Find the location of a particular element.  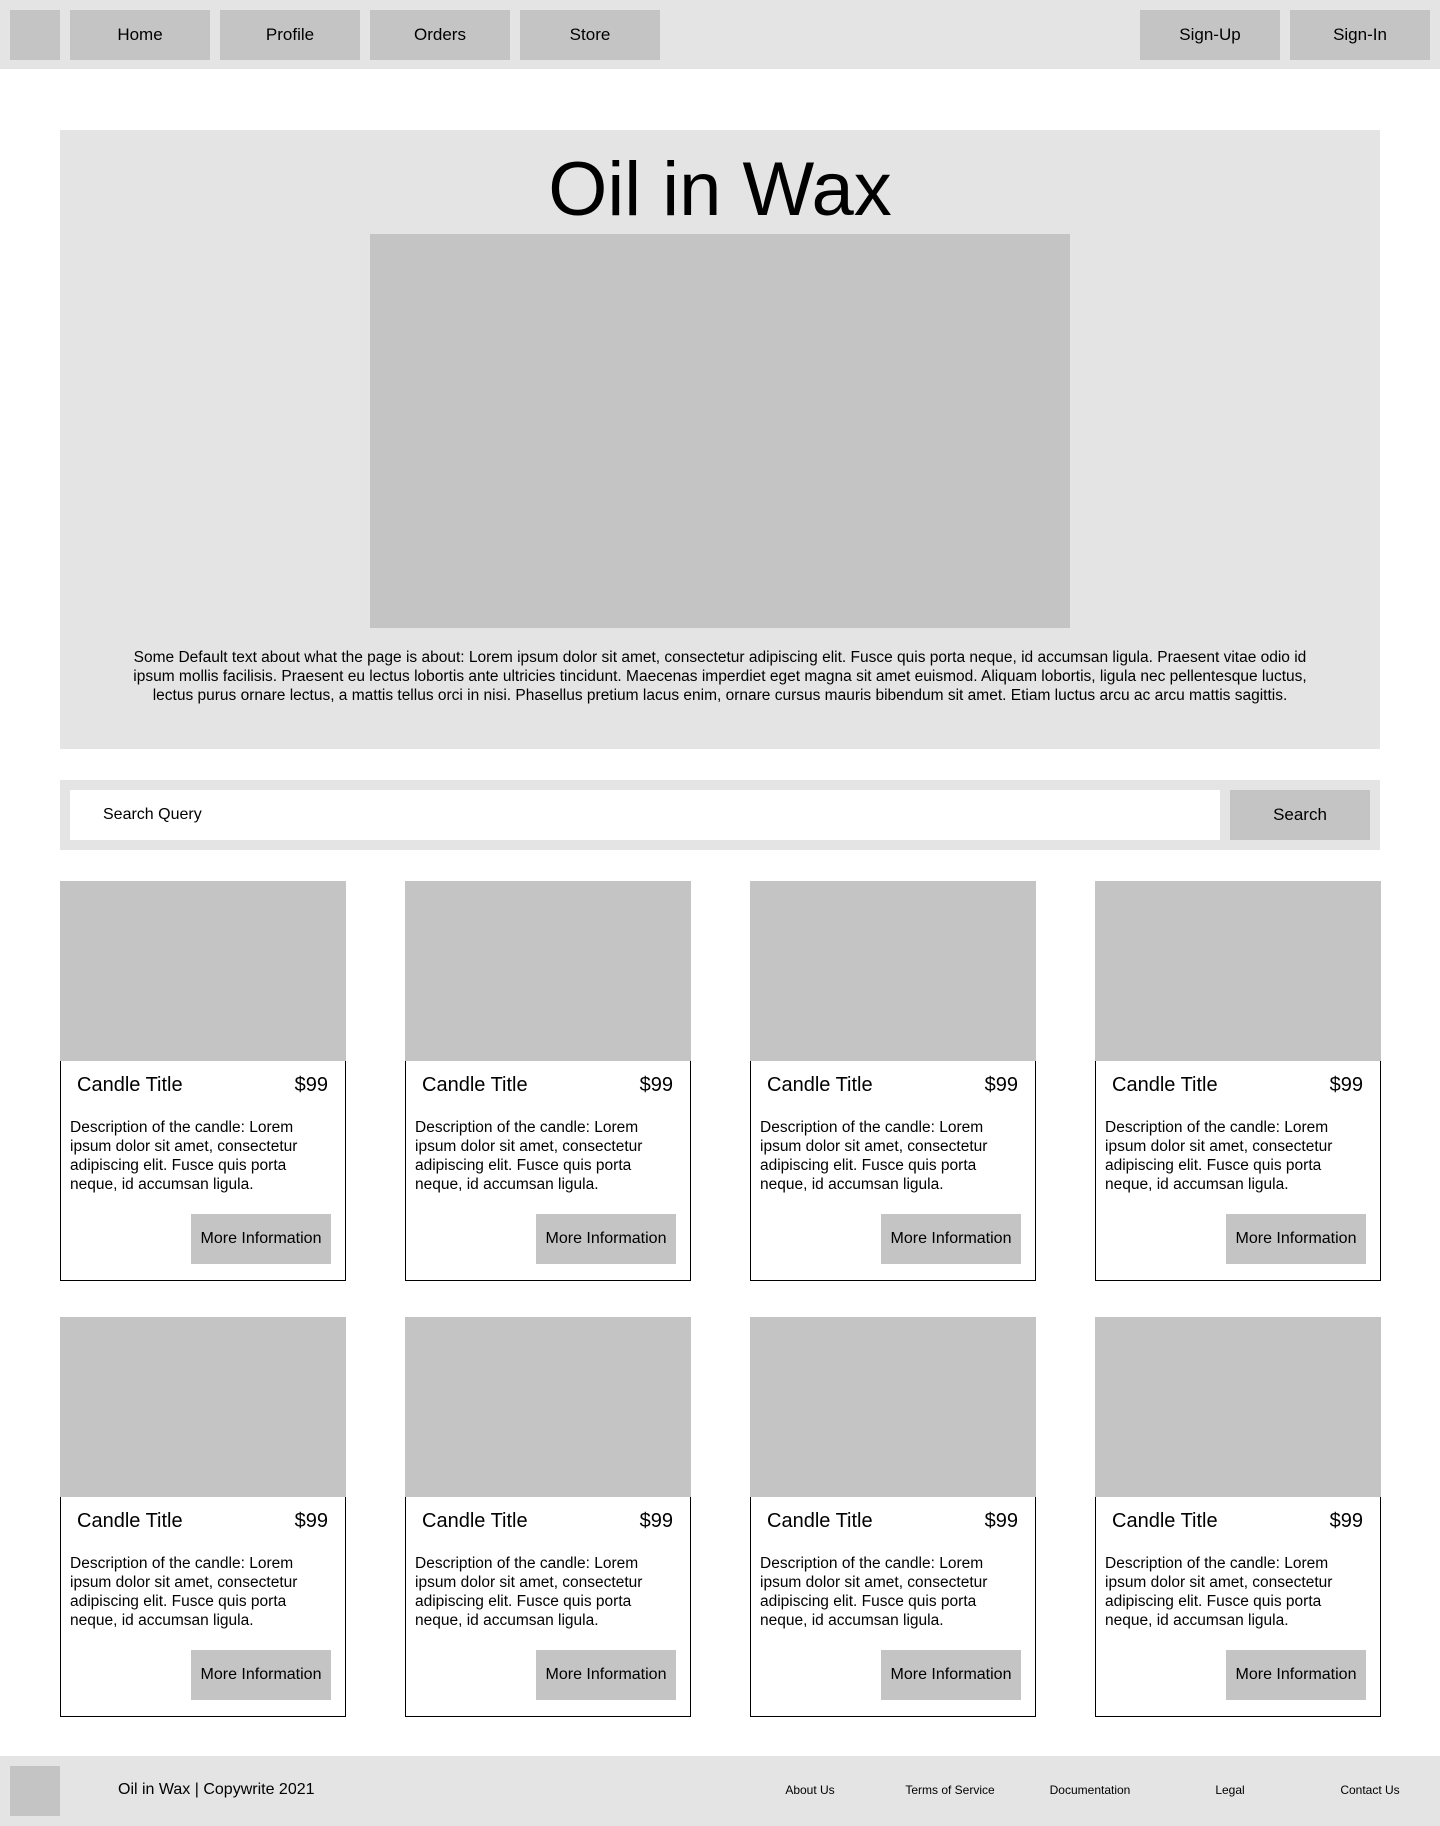

footer-link-documentation: Documentation is located at coordinates (1090, 1790).